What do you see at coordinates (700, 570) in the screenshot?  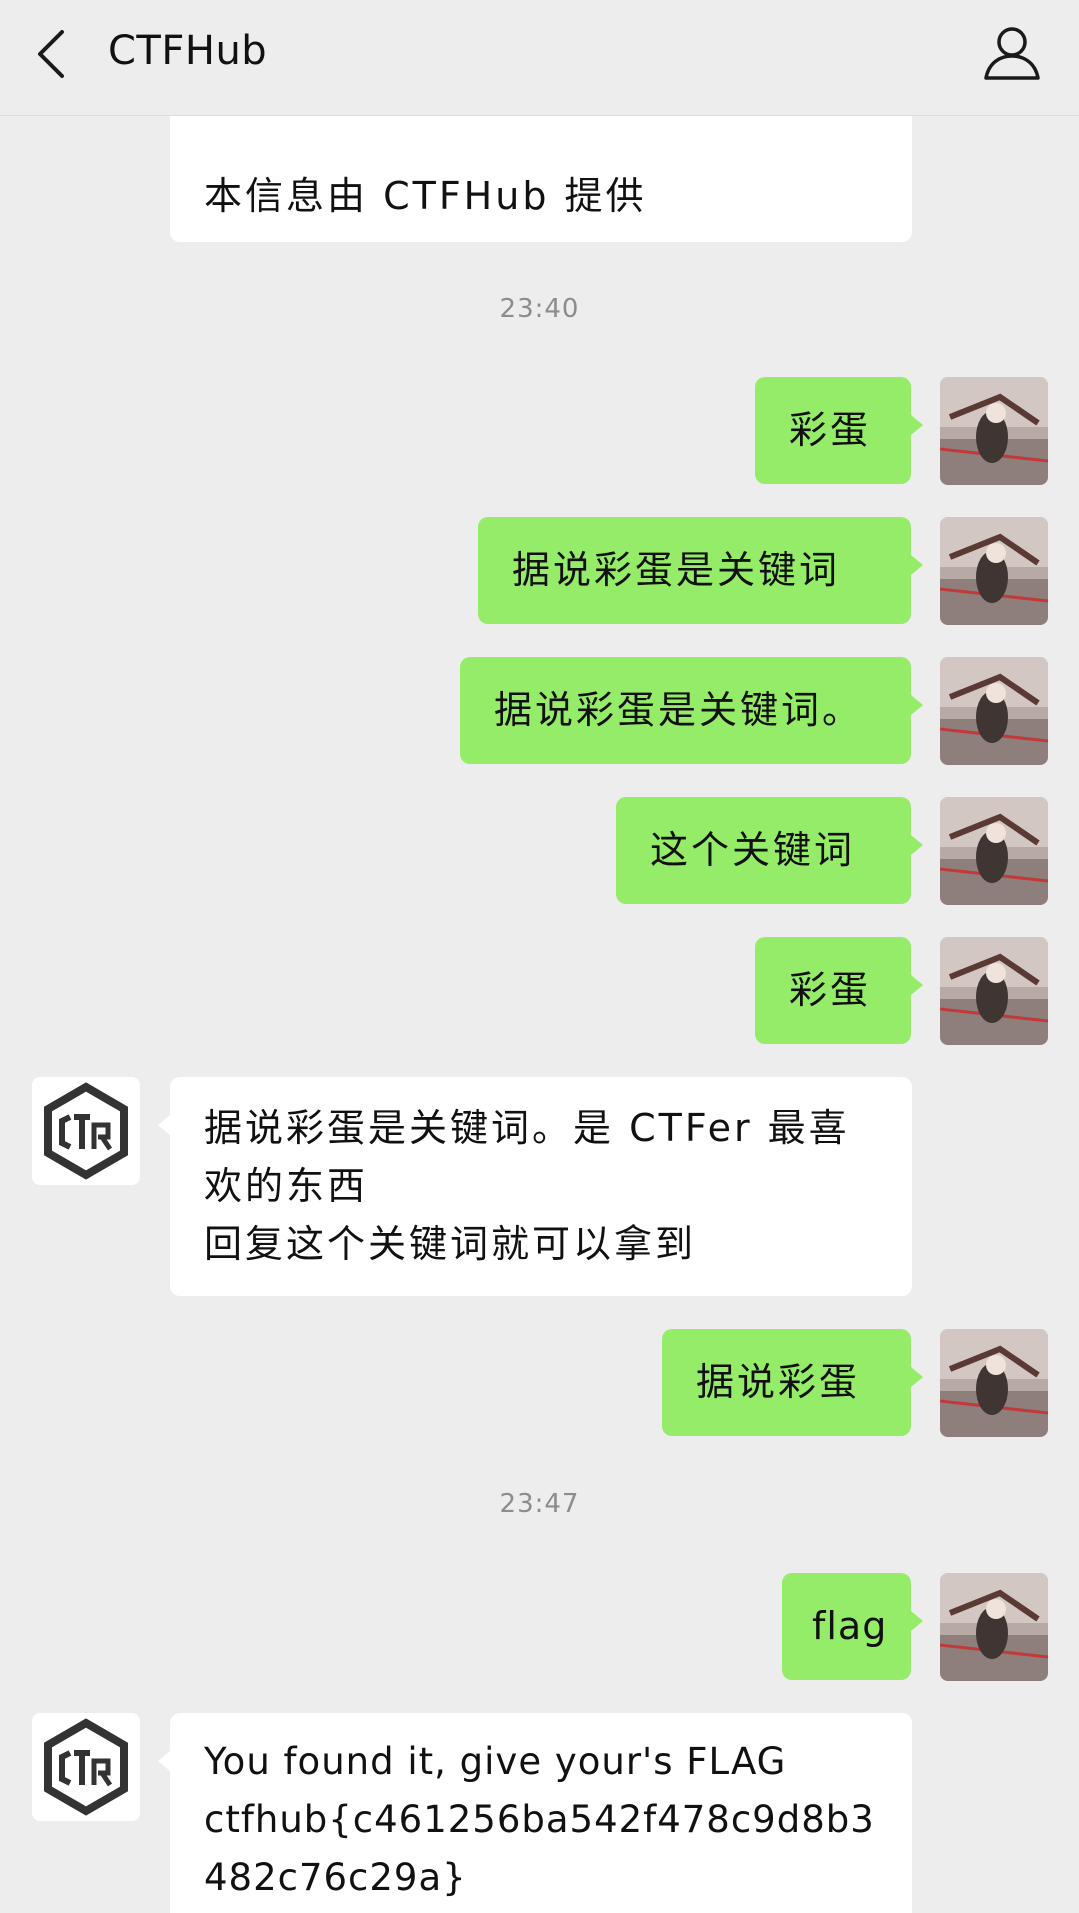 I see `outgoing-message: 据说彩蛋是关键词` at bounding box center [700, 570].